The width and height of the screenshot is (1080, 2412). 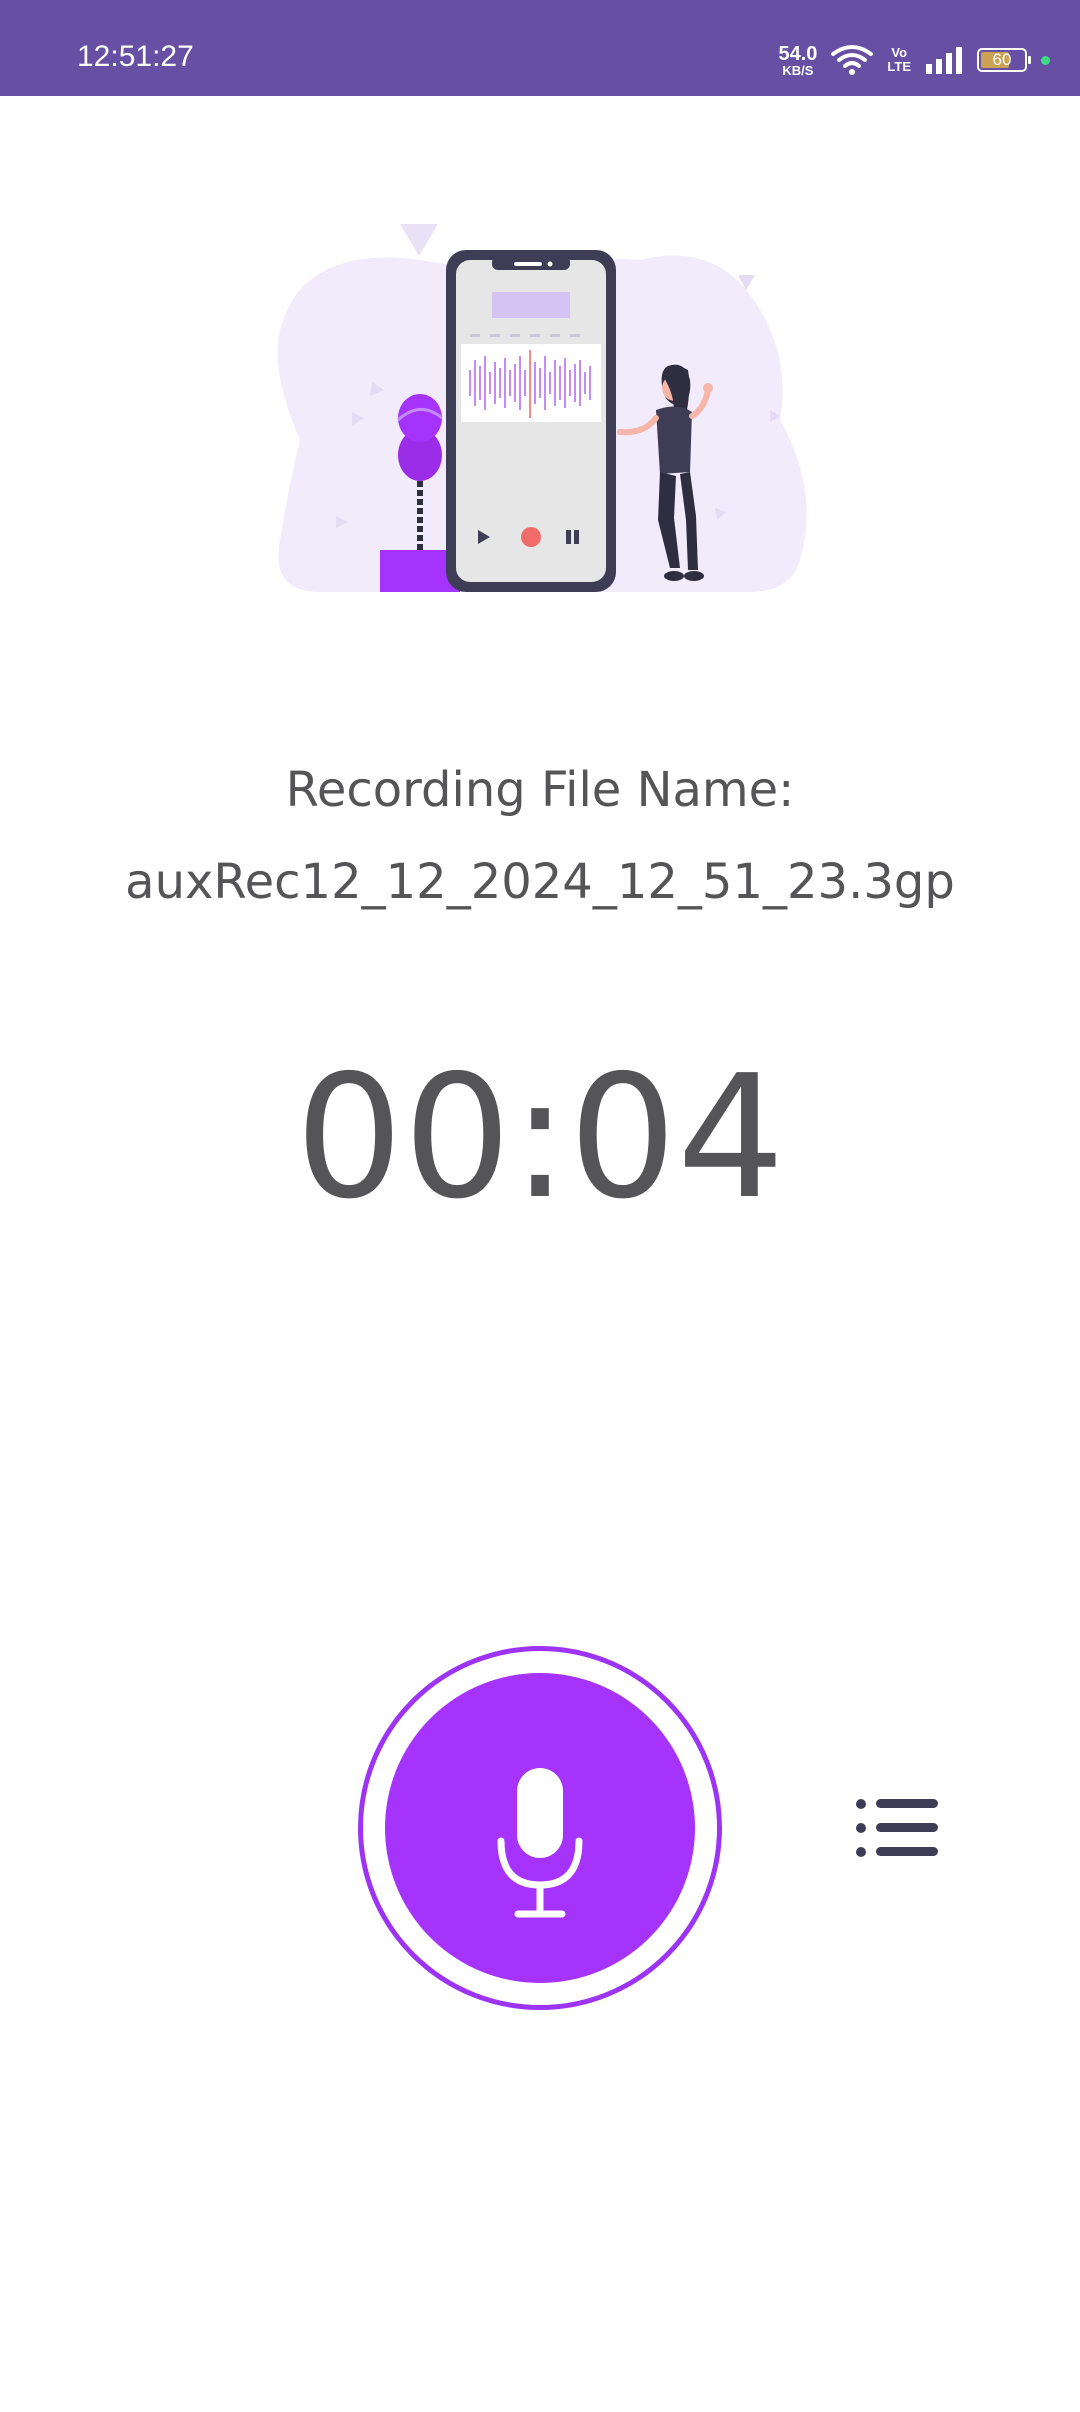 I want to click on status-icons: 54.0 KB/S Vo LTE 60, so click(x=914, y=60).